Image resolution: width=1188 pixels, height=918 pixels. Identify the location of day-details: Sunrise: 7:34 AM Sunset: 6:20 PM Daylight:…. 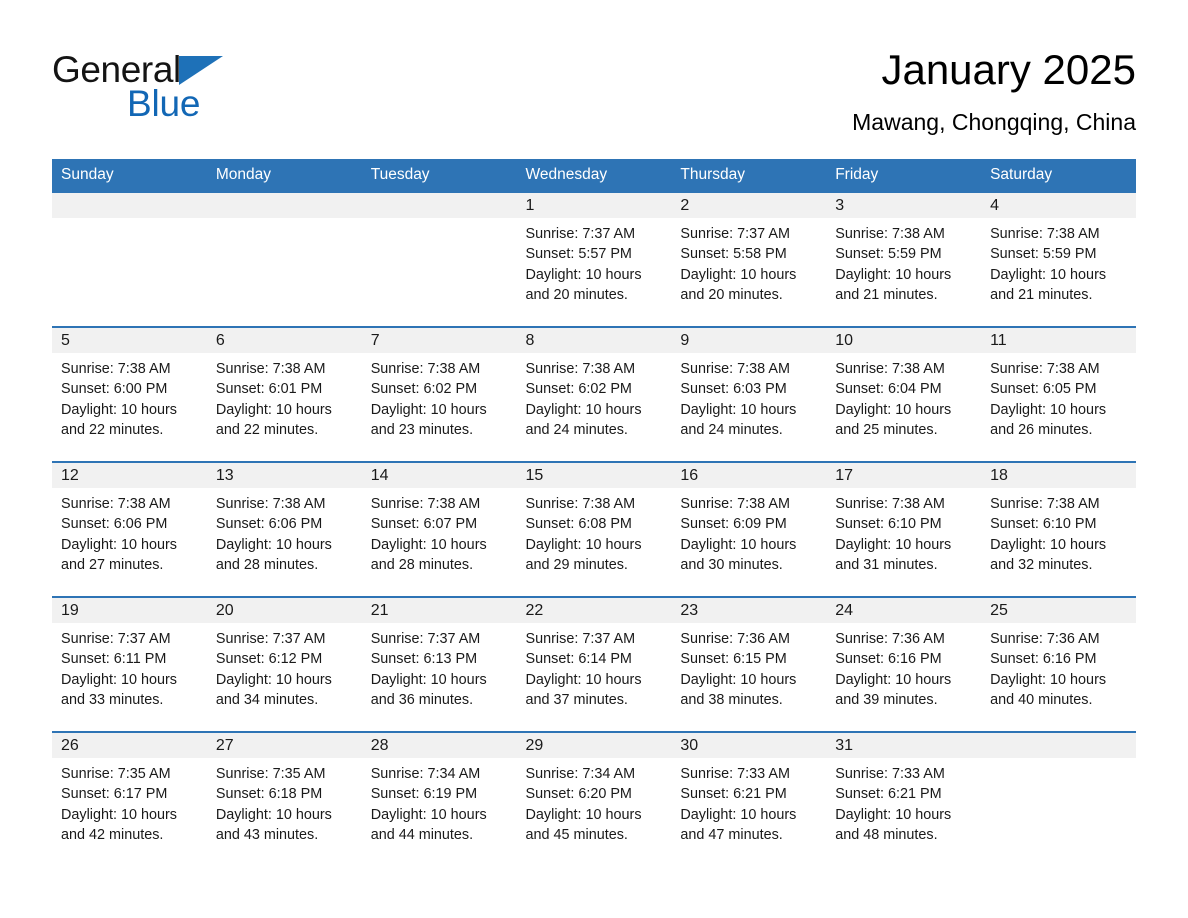
(594, 801).